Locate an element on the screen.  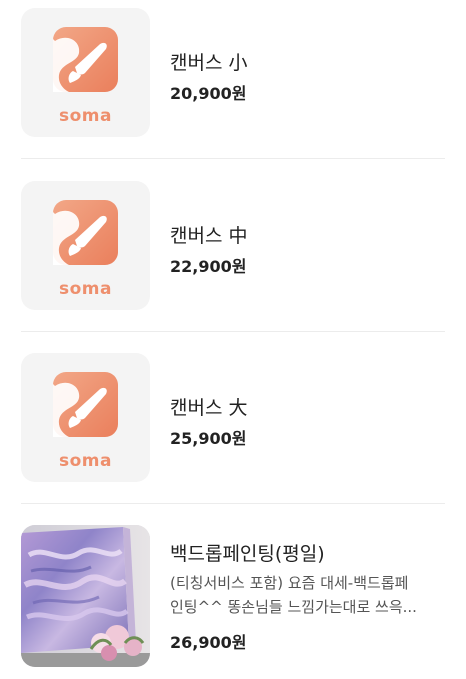
description-line: (티칭서비스 포함) 요즘 대세-백드롭페 is located at coordinates (289, 583).